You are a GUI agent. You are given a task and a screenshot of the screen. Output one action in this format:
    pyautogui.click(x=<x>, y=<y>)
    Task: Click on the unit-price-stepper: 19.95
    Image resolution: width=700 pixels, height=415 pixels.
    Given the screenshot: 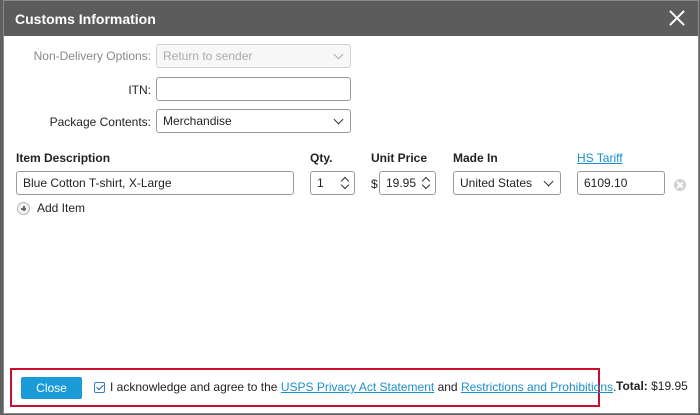 What is the action you would take?
    pyautogui.click(x=407, y=183)
    